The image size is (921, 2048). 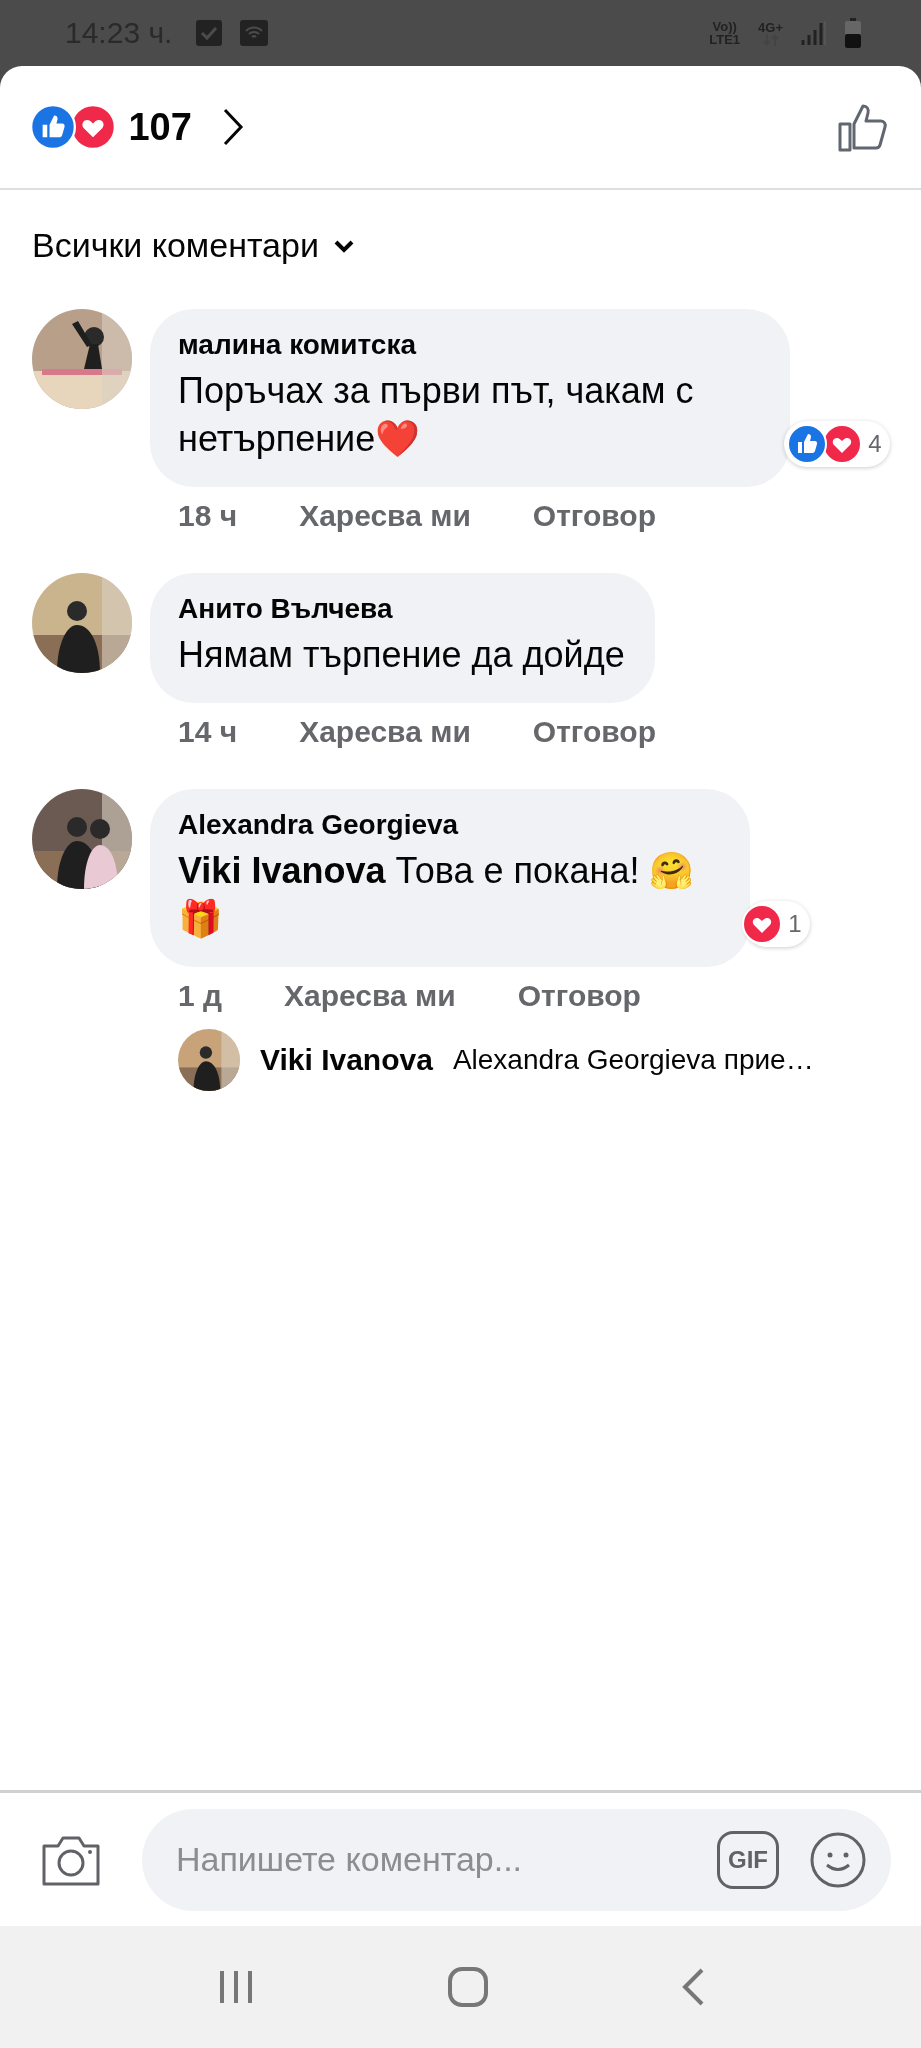 I want to click on comment-time: 14 ч, so click(x=208, y=732).